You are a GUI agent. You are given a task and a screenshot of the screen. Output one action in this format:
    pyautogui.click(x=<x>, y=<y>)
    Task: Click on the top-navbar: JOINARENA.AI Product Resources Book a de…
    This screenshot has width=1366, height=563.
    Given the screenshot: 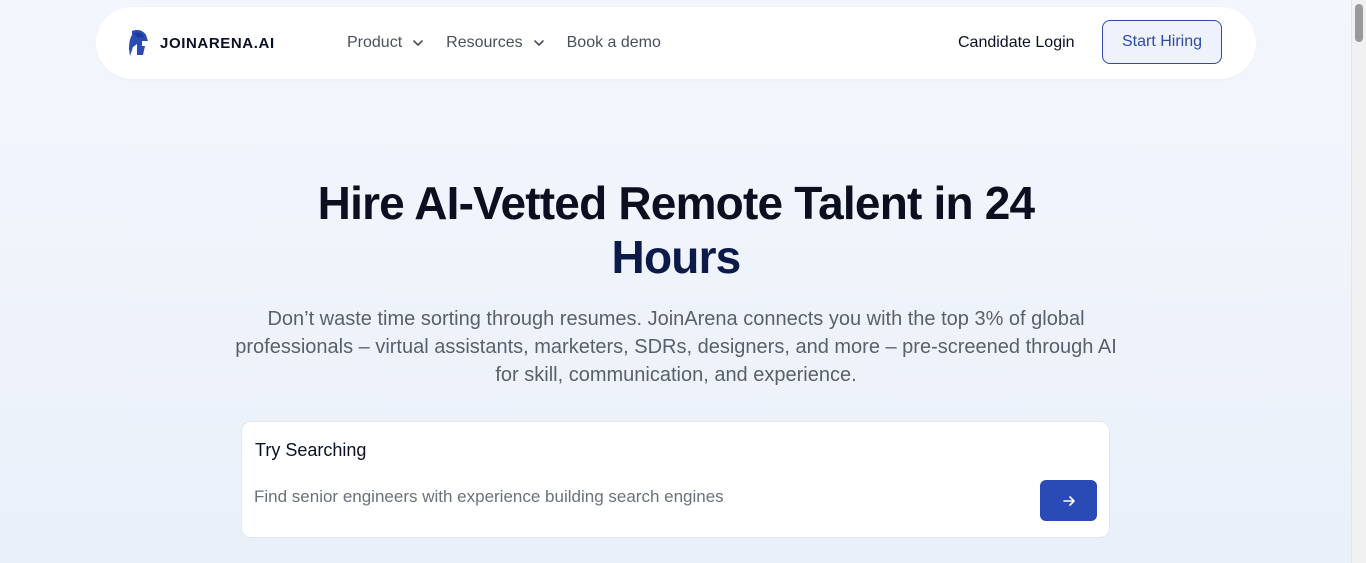 What is the action you would take?
    pyautogui.click(x=676, y=43)
    